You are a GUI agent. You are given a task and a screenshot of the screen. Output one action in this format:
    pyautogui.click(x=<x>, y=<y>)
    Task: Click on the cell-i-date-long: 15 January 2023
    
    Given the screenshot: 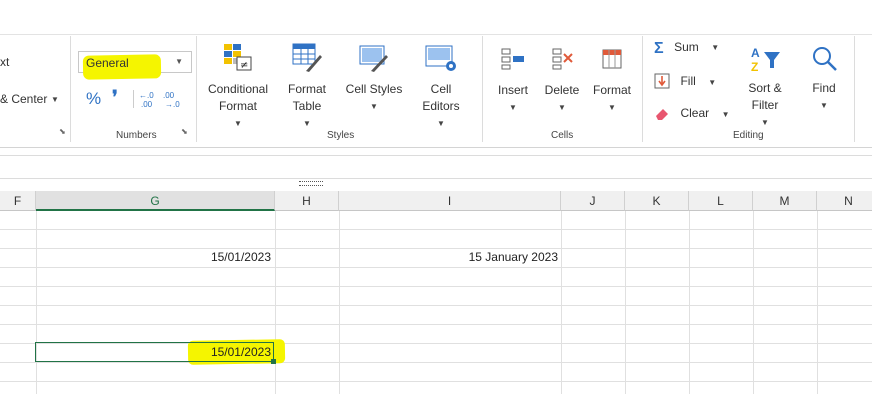 What is the action you would take?
    pyautogui.click(x=448, y=257)
    